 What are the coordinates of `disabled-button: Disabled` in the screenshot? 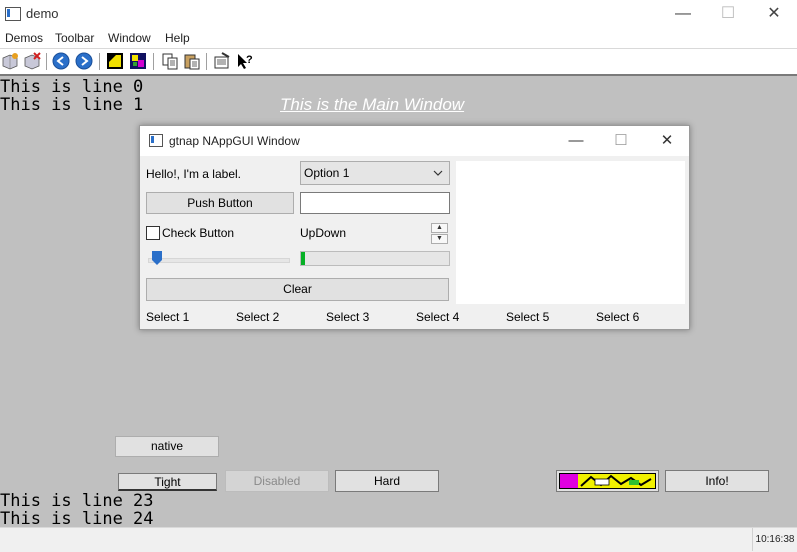 It's located at (277, 481).